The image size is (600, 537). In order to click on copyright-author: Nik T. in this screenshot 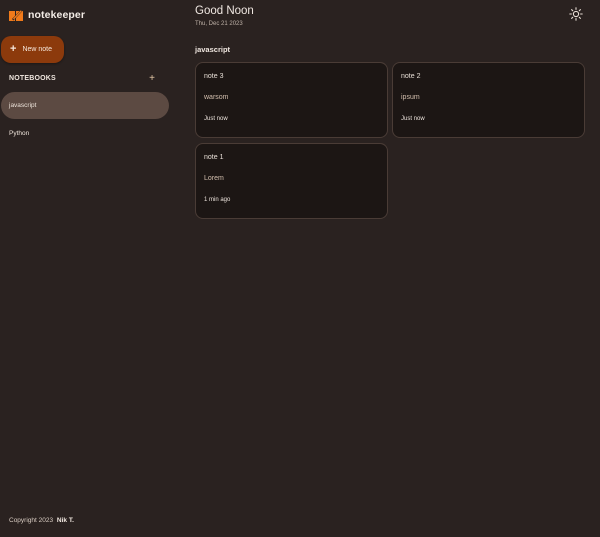, I will do `click(65, 520)`.